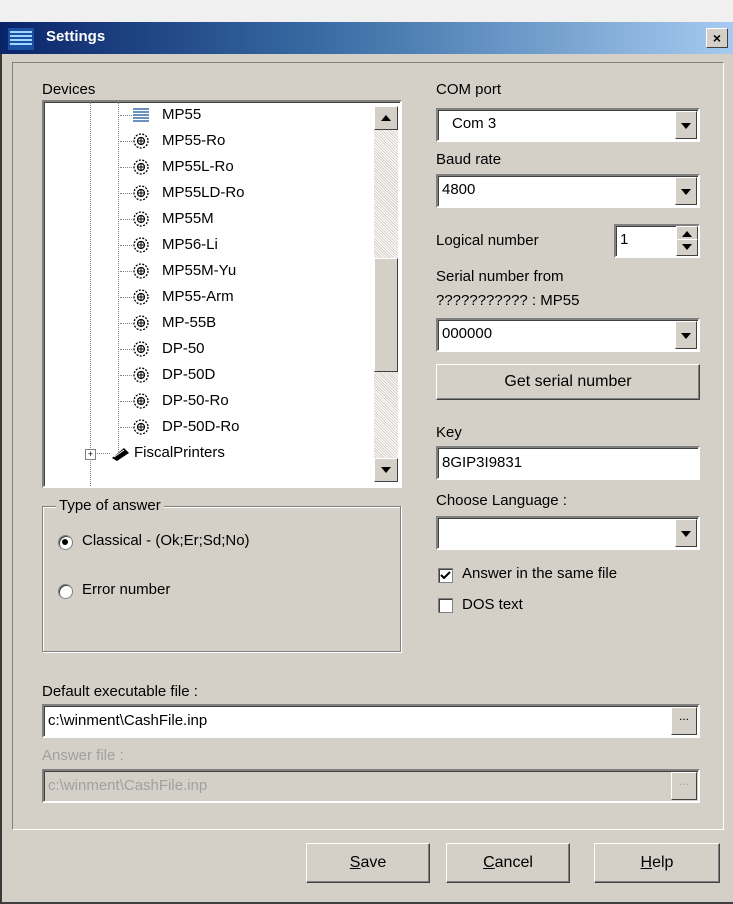 The width and height of the screenshot is (733, 904). I want to click on save-button: Save, so click(368, 863).